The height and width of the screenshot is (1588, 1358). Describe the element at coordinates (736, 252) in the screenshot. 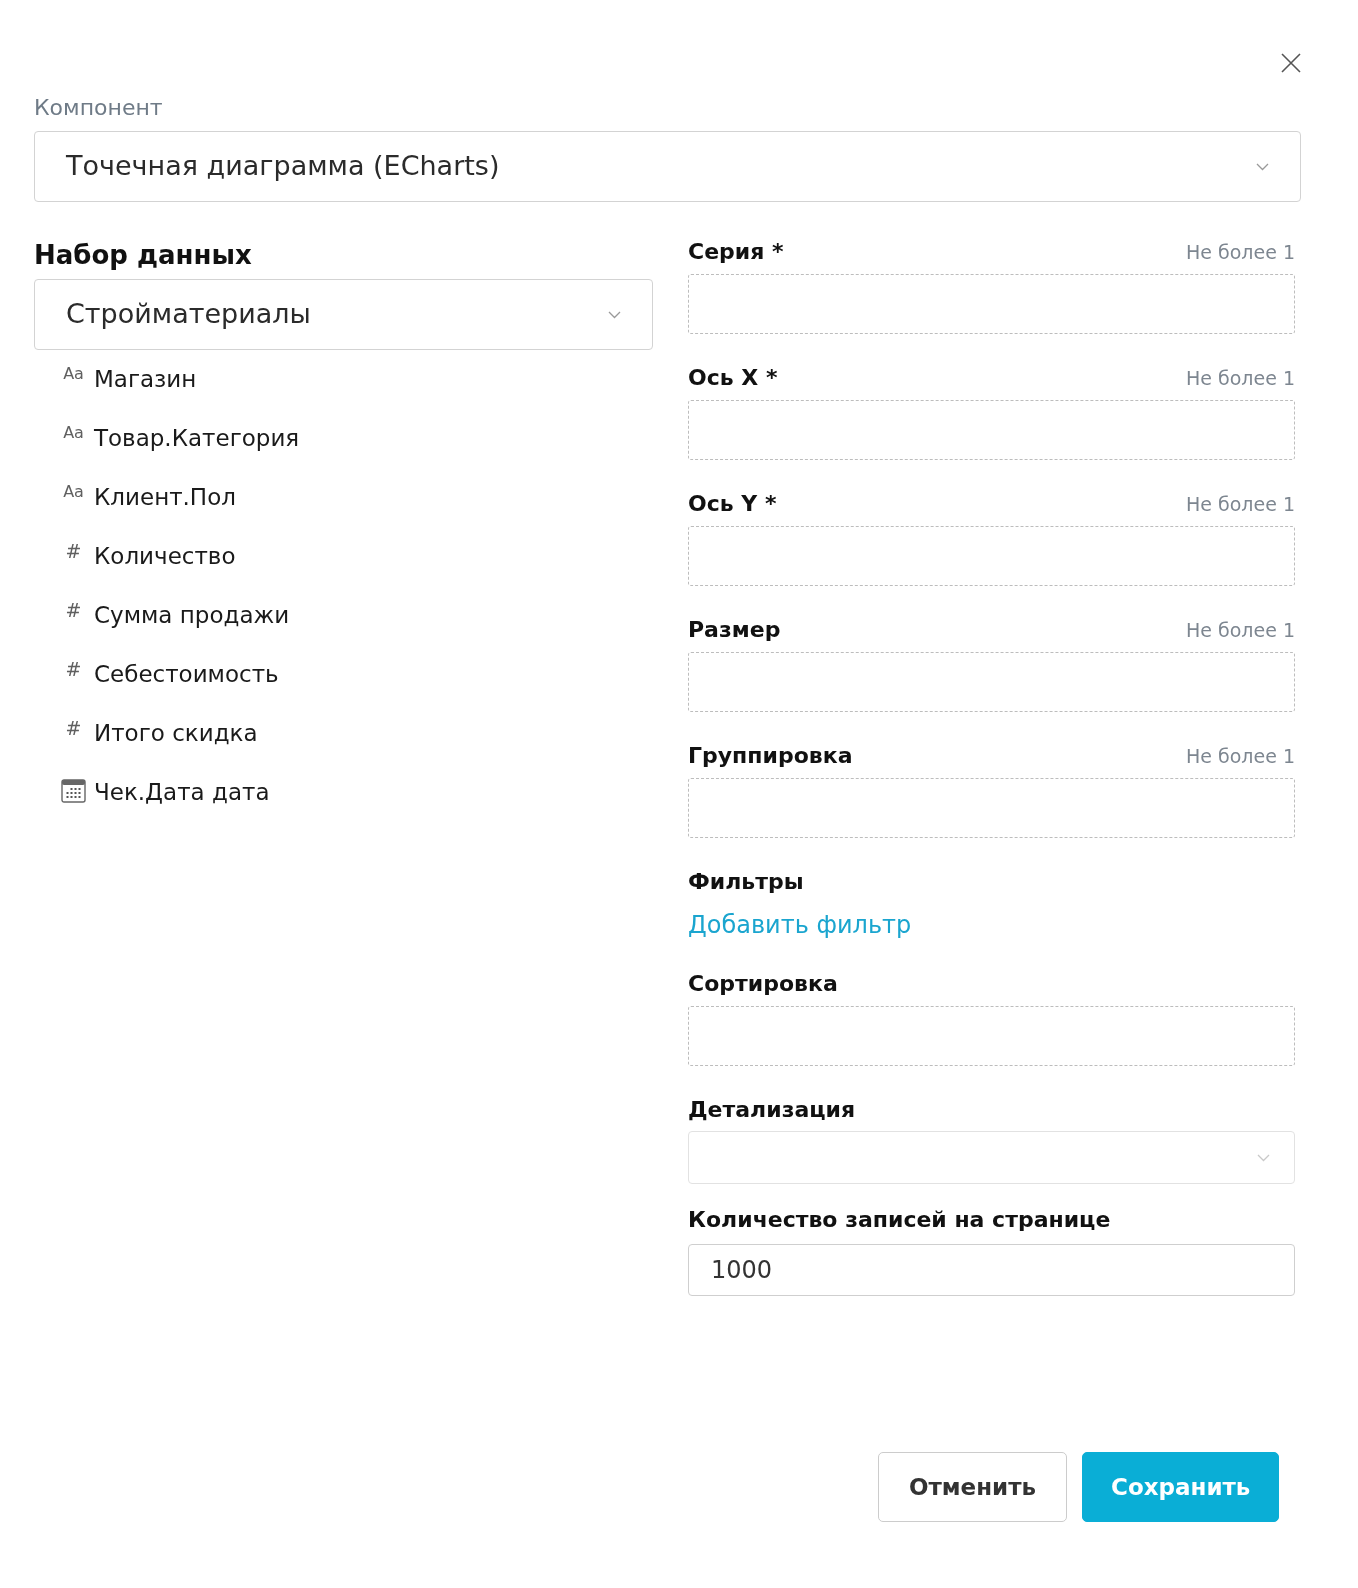

I see `field-label: Серия *` at that location.